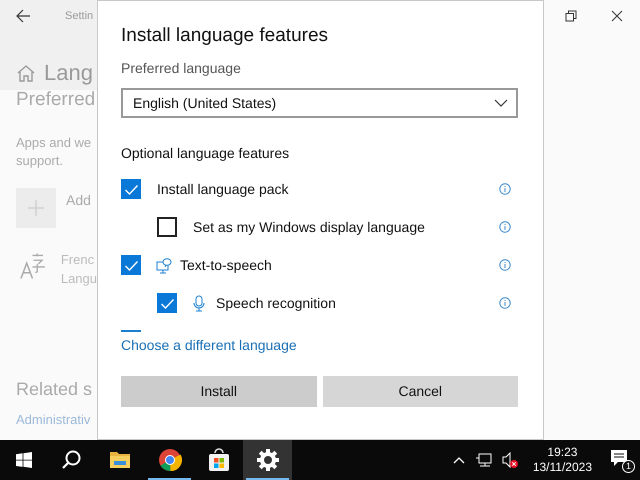 The image size is (640, 480). What do you see at coordinates (78, 279) in the screenshot?
I see `language-detail: Langu` at bounding box center [78, 279].